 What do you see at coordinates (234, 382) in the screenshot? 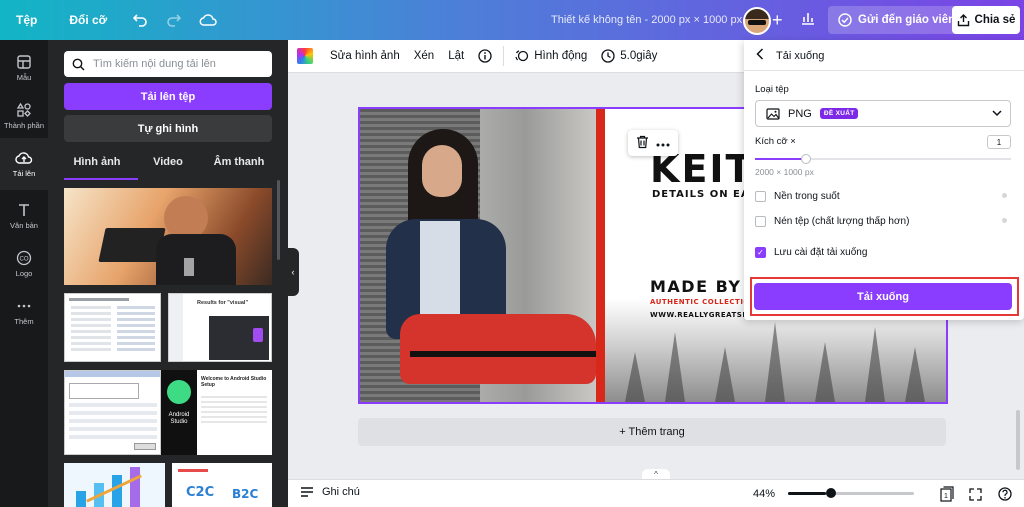
I see `android-setup-title: Welcome to Android Studio Setup` at bounding box center [234, 382].